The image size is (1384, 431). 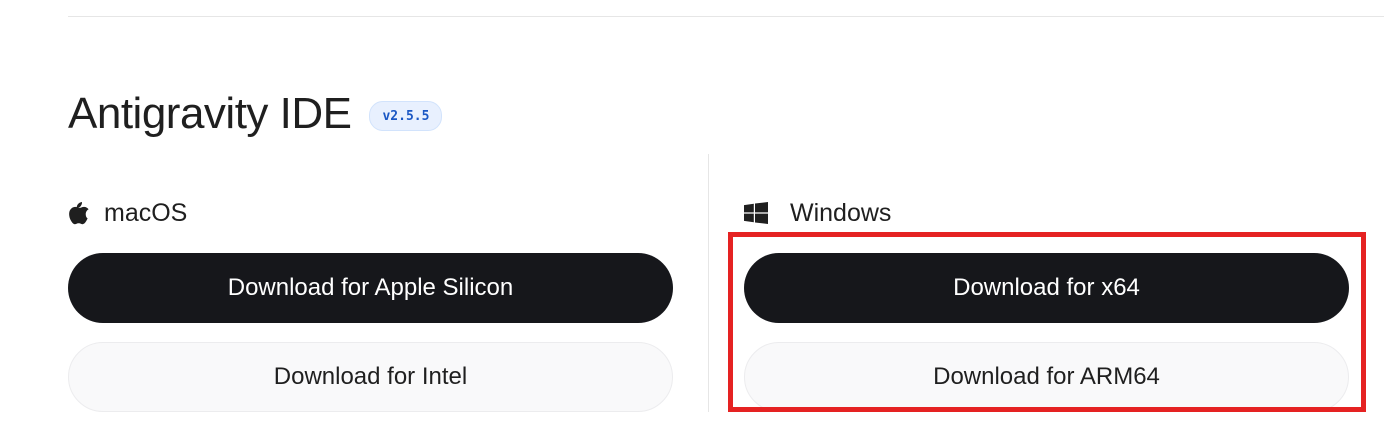 I want to click on macos-label: macOS, so click(x=146, y=212).